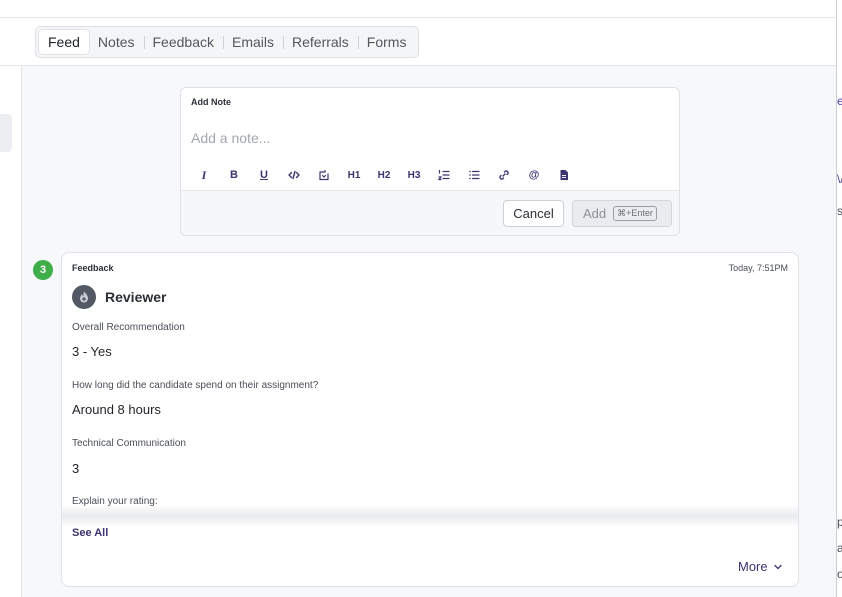  What do you see at coordinates (128, 327) in the screenshot?
I see `question-label: Overall Recommendation` at bounding box center [128, 327].